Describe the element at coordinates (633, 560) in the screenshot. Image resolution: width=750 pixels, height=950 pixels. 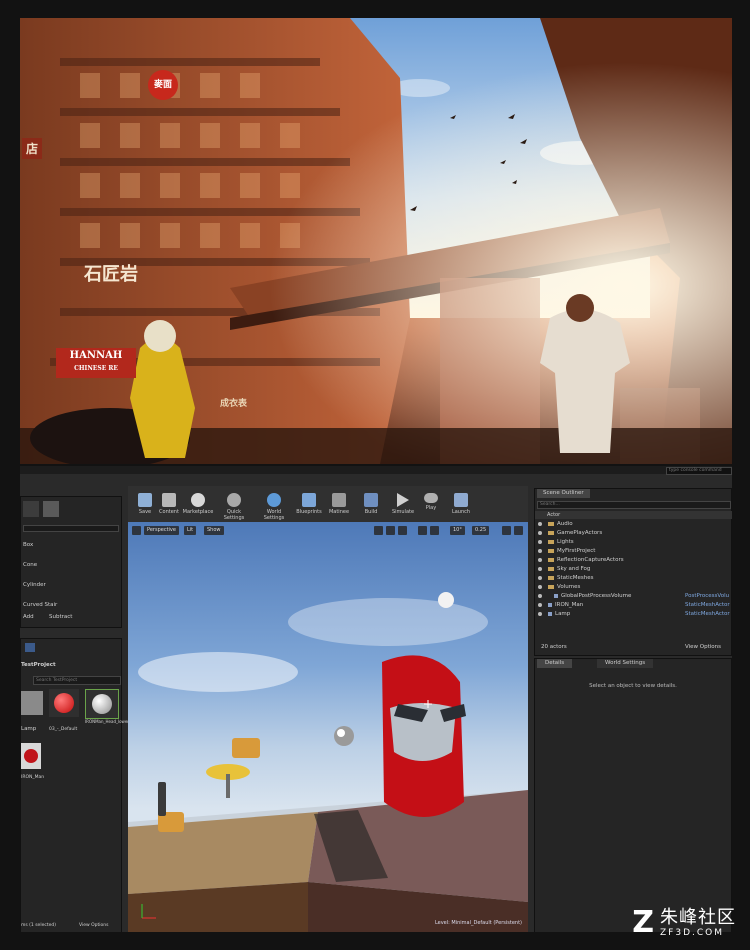
I see `outliner-row: ReflectionCaptureActors` at that location.